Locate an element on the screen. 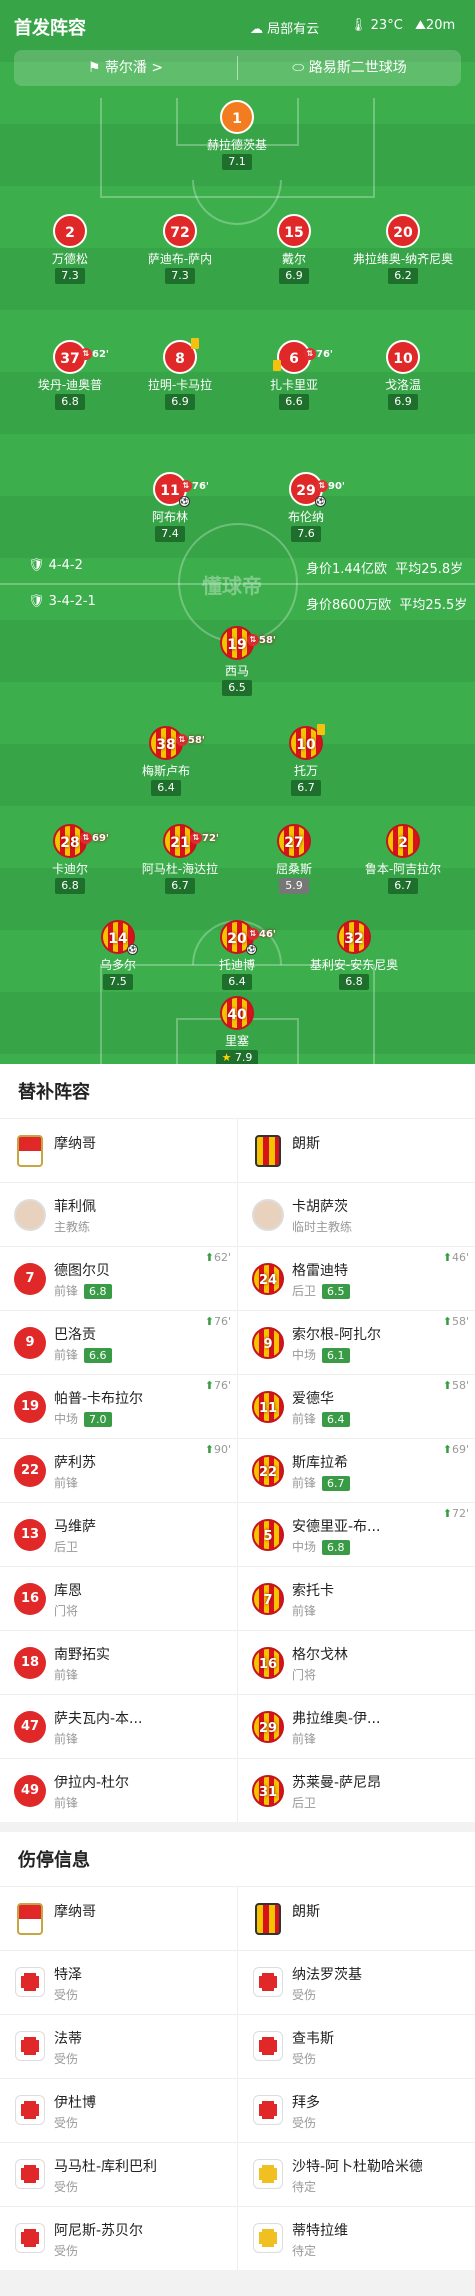 This screenshot has height=2296, width=475. coach-cell: 菲利佩 主教练 is located at coordinates (118, 1214).